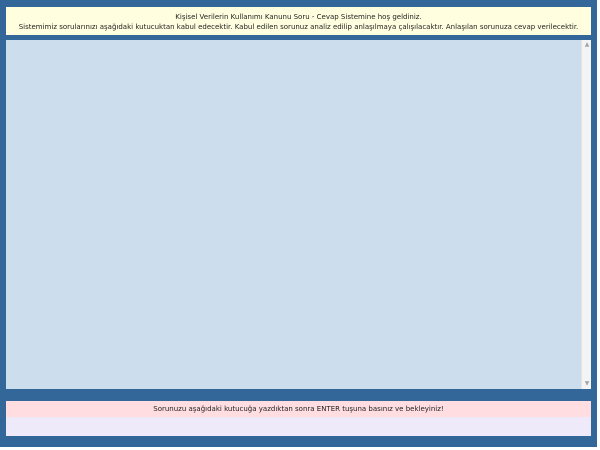  Describe the element at coordinates (587, 45) in the screenshot. I see `scroll-up-icon: ▲` at that location.